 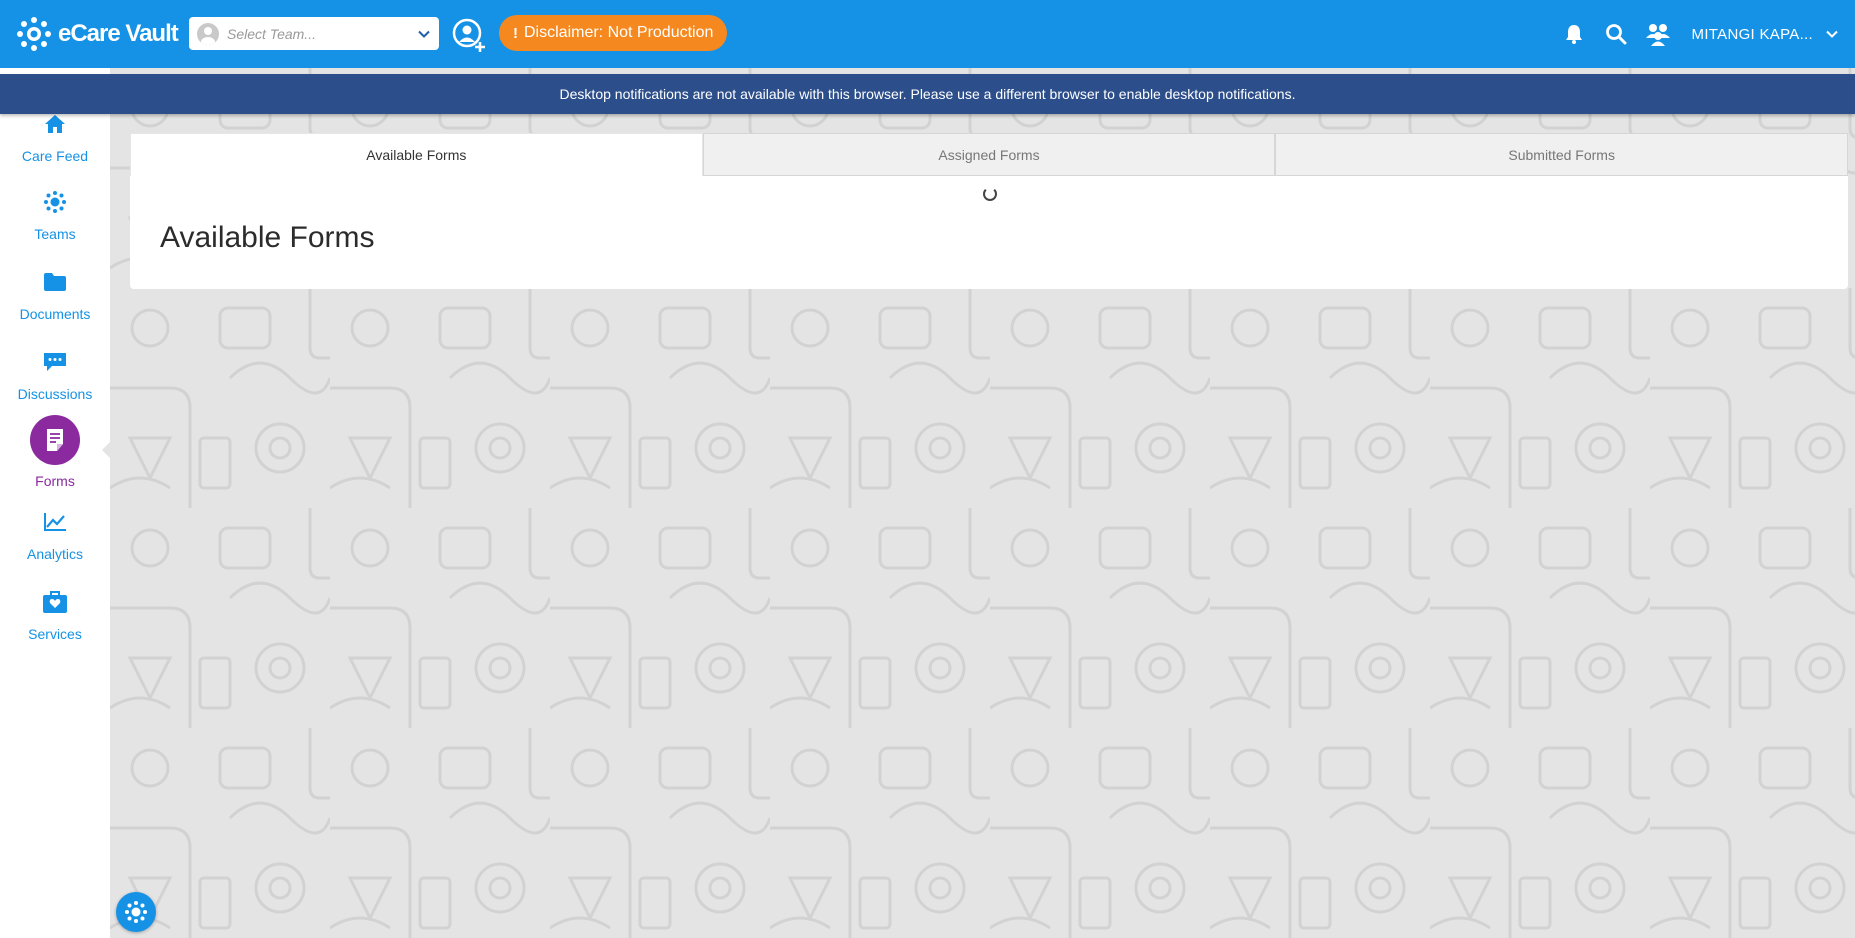 What do you see at coordinates (55, 156) in the screenshot?
I see `sidebar-item-label: Care Feed` at bounding box center [55, 156].